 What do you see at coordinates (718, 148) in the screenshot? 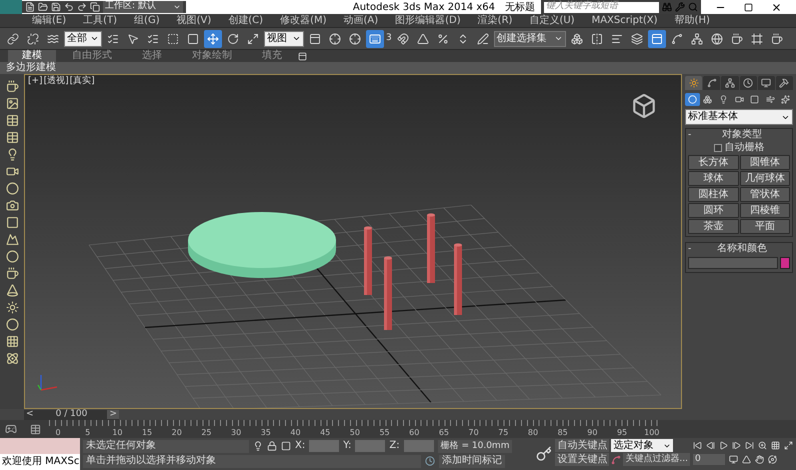
I see `checkbox` at bounding box center [718, 148].